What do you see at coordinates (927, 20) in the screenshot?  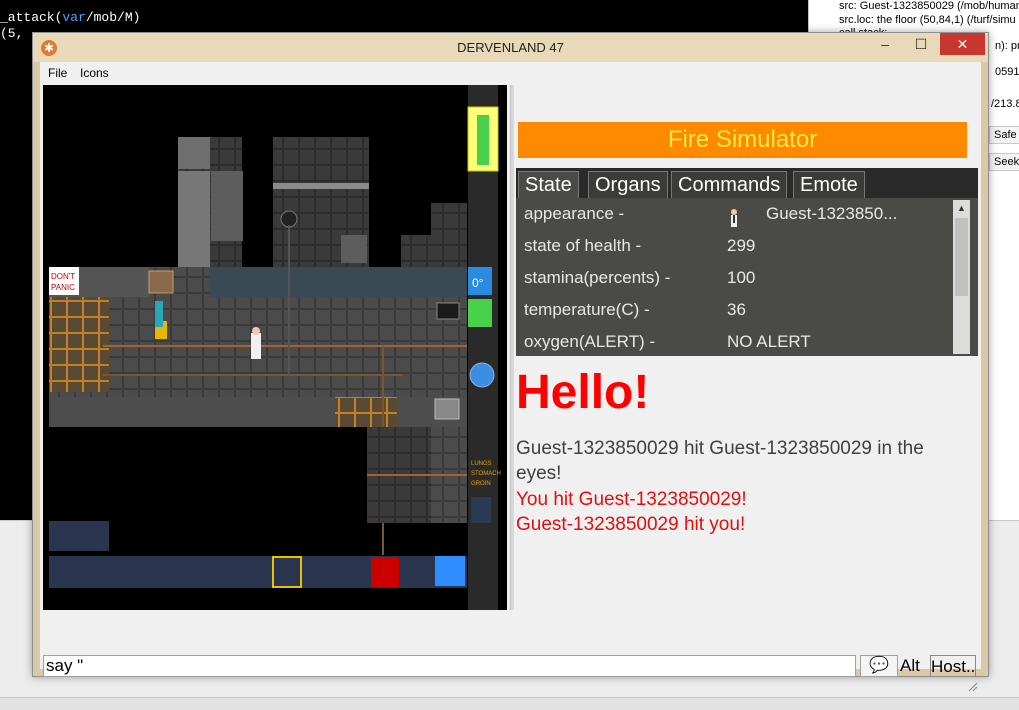 I see `debug-line: src.loc: the floor (50,84,1) (/turf/simu` at bounding box center [927, 20].